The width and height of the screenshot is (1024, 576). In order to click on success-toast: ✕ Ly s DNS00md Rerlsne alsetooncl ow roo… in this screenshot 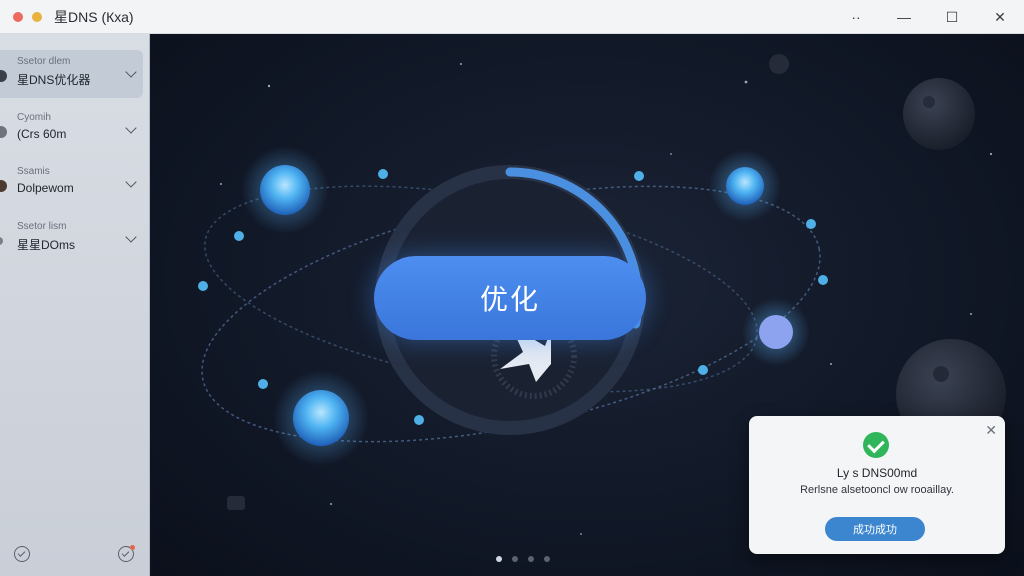, I will do `click(877, 485)`.